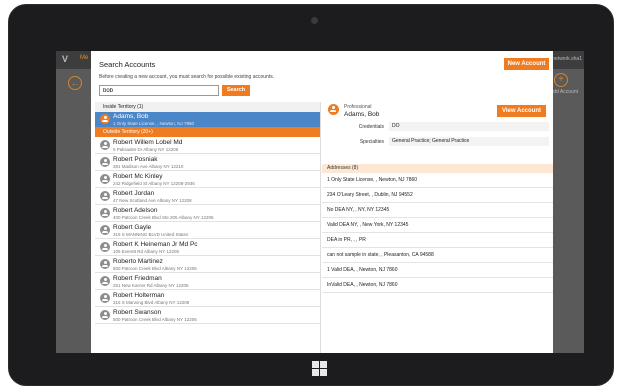 This screenshot has height=390, width=622. Describe the element at coordinates (469, 126) in the screenshot. I see `credentials-value: DO` at that location.